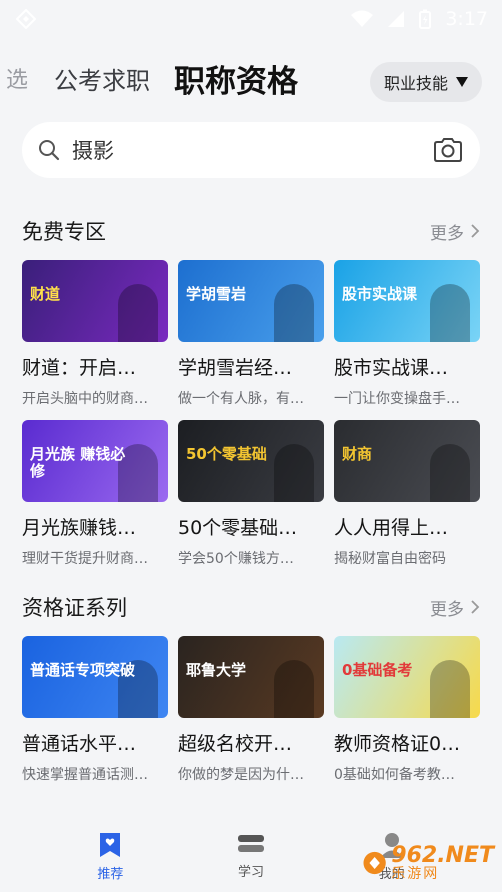  Describe the element at coordinates (23, 78) in the screenshot. I see `tab-faded-partial: 选` at that location.